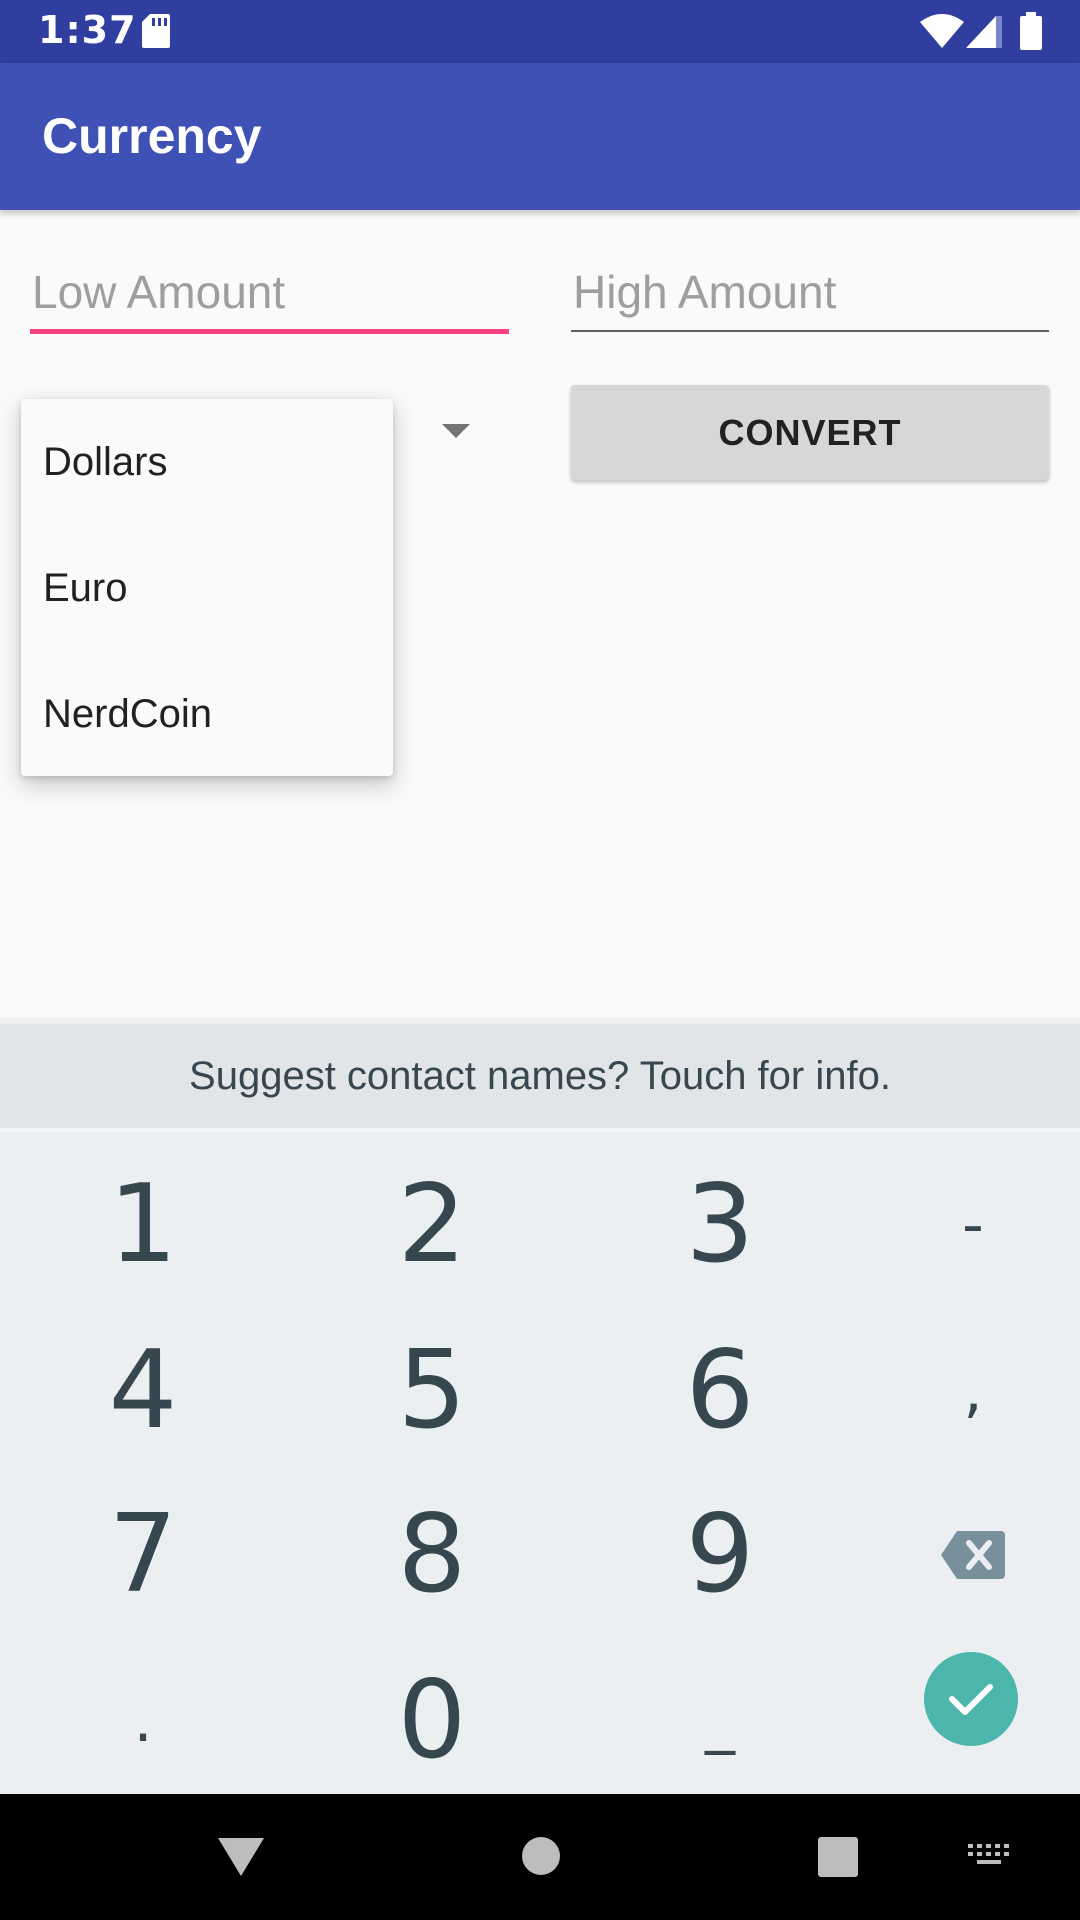 The height and width of the screenshot is (1920, 1080). What do you see at coordinates (973, 1554) in the screenshot?
I see `backspace-icon` at bounding box center [973, 1554].